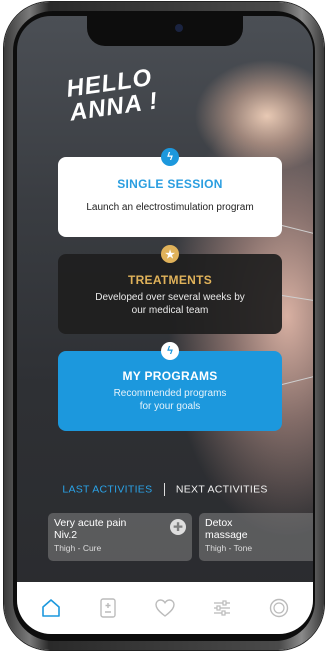 The image size is (330, 653). I want to click on card-title: MY PROGRAMS, so click(170, 376).